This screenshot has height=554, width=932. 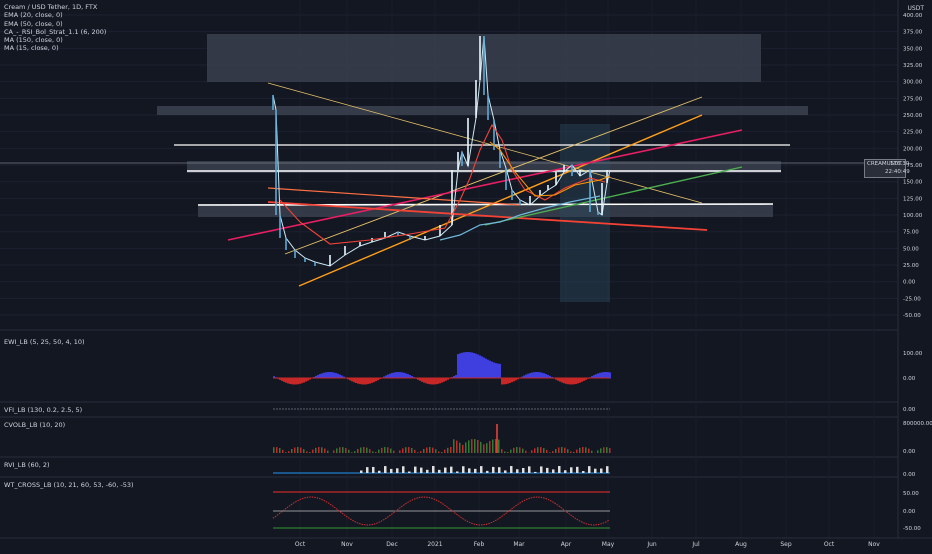 What do you see at coordinates (909, 410) in the screenshot?
I see `vfi-axis-label: 0.00` at bounding box center [909, 410].